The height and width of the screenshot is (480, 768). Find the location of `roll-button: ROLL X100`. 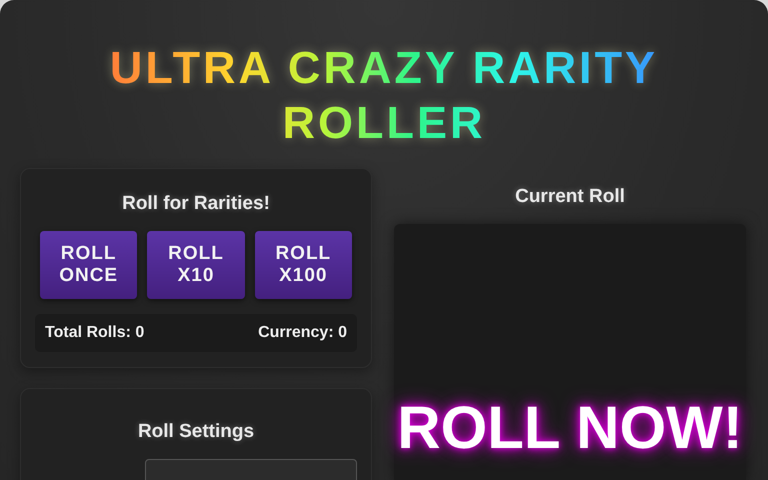

roll-button: ROLL X100 is located at coordinates (303, 265).